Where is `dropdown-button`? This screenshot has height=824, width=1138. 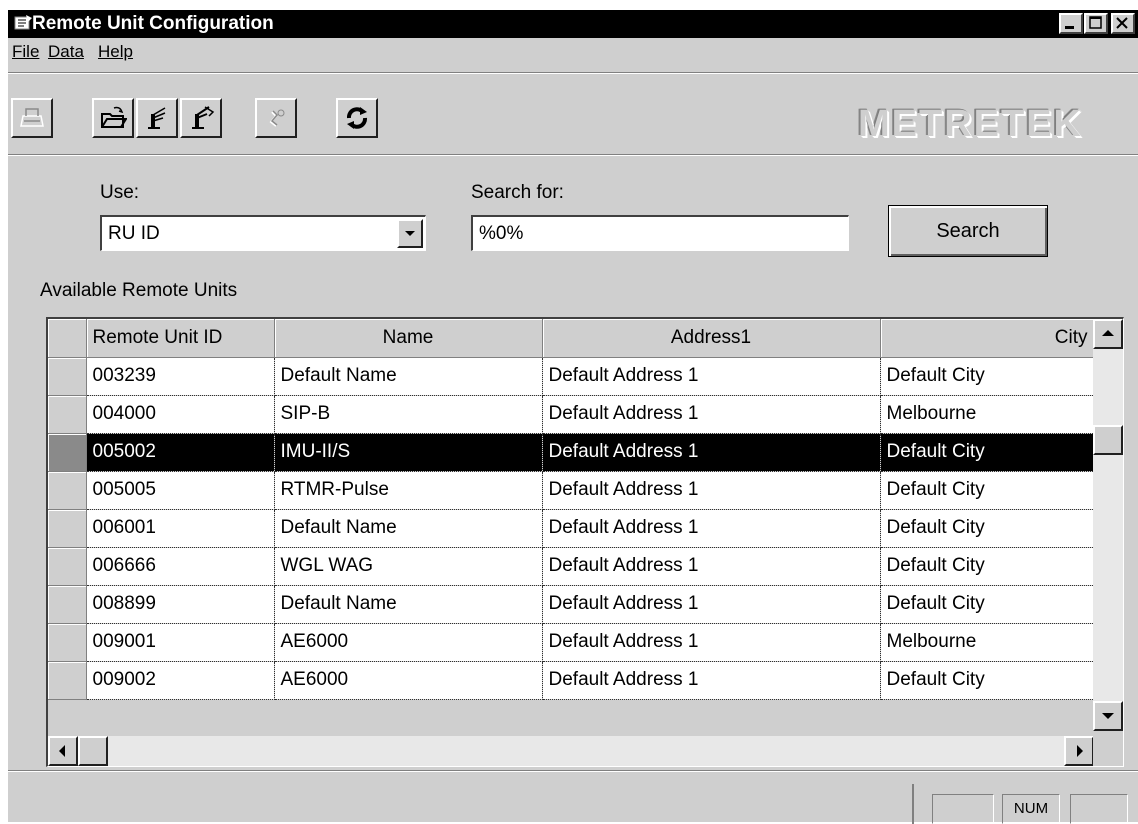 dropdown-button is located at coordinates (410, 233).